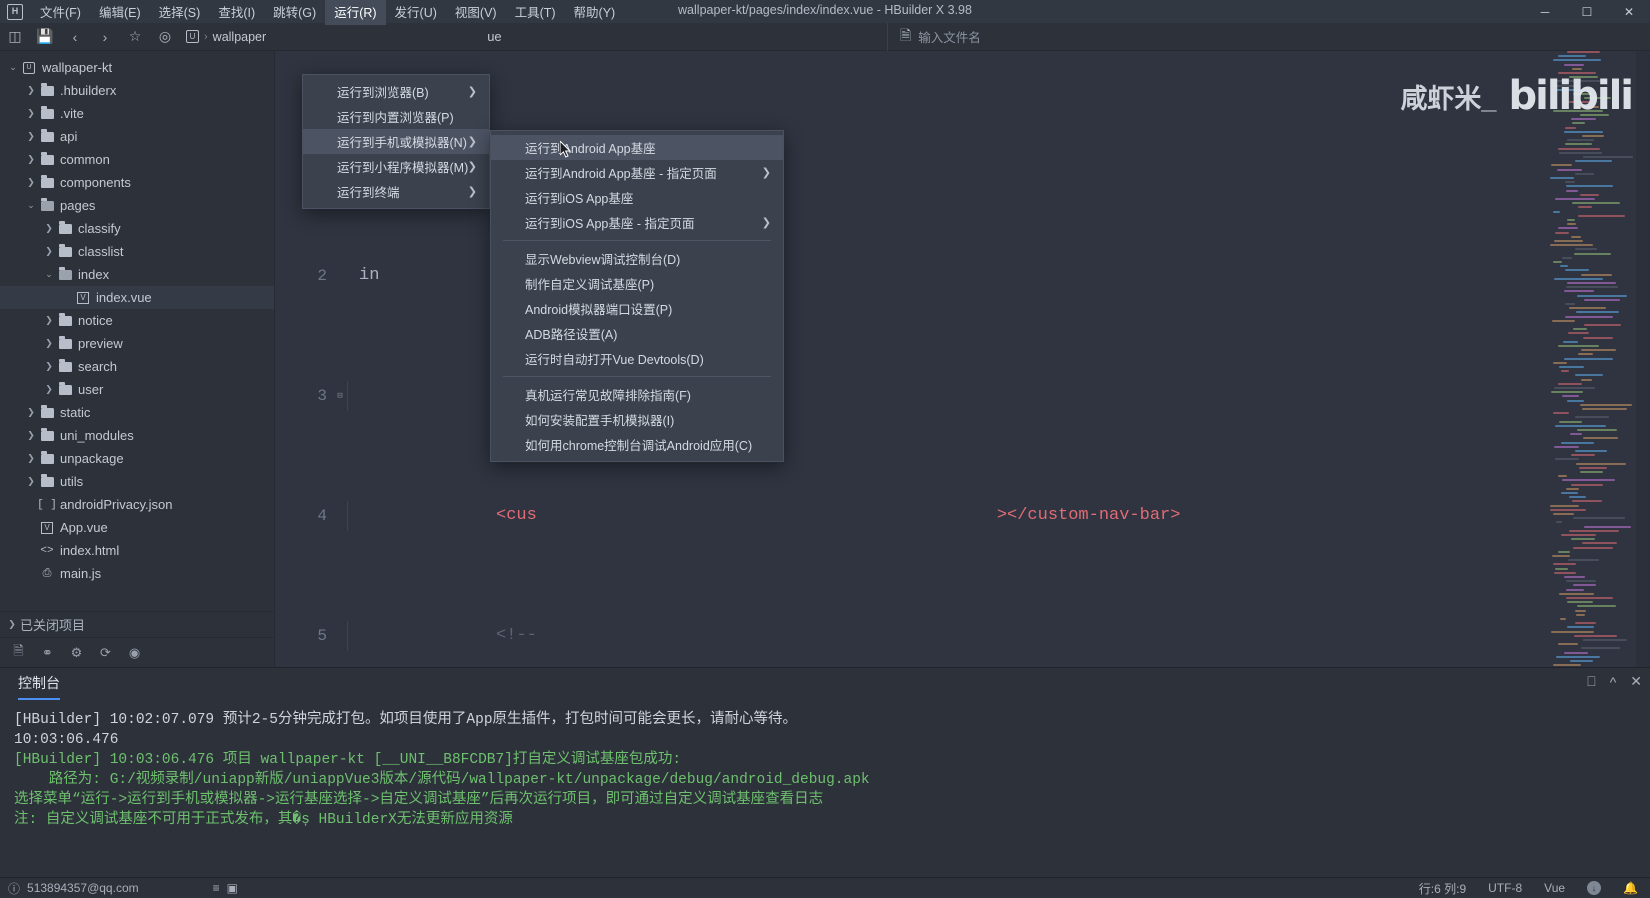 Image resolution: width=1650 pixels, height=898 pixels. What do you see at coordinates (134, 653) in the screenshot?
I see `terminal-icon: ◉` at bounding box center [134, 653].